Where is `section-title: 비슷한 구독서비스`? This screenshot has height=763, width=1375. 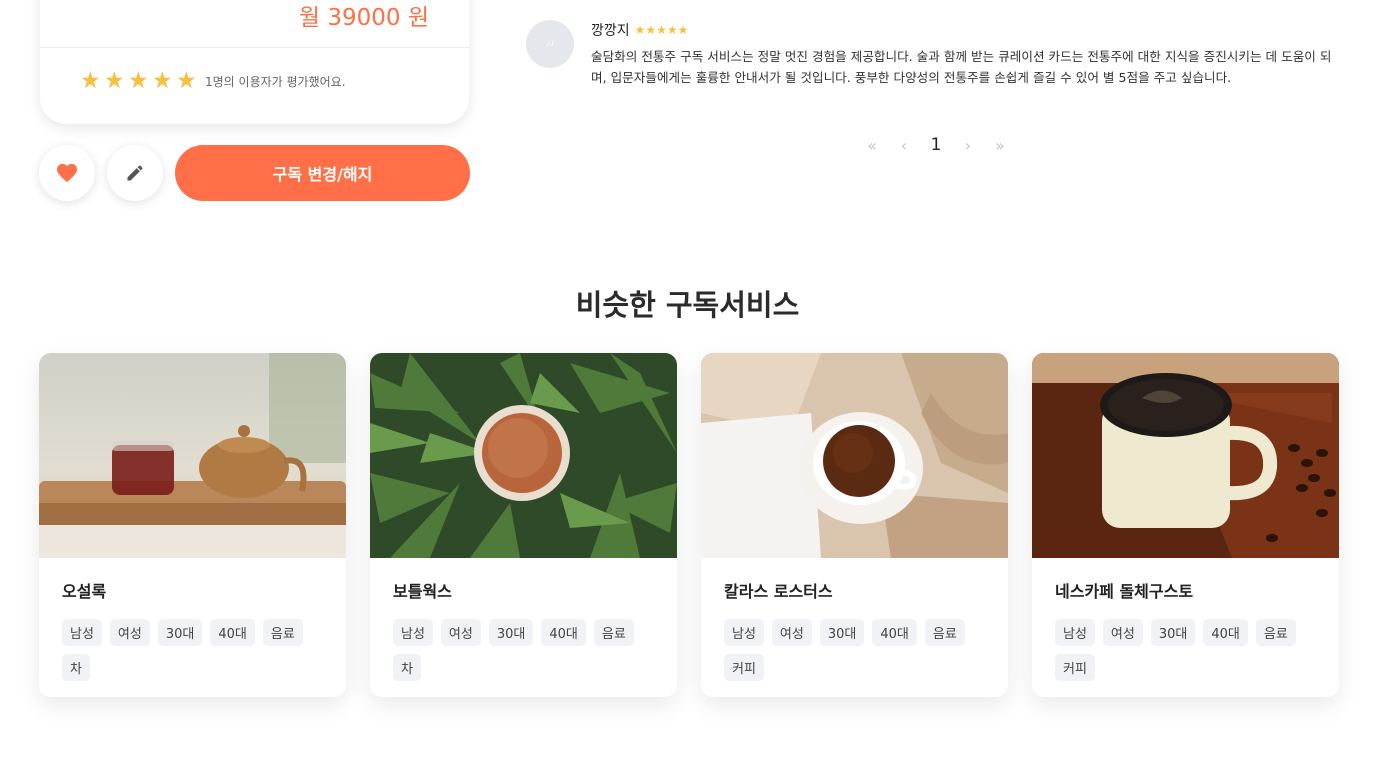
section-title: 비슷한 구독서비스 is located at coordinates (687, 305).